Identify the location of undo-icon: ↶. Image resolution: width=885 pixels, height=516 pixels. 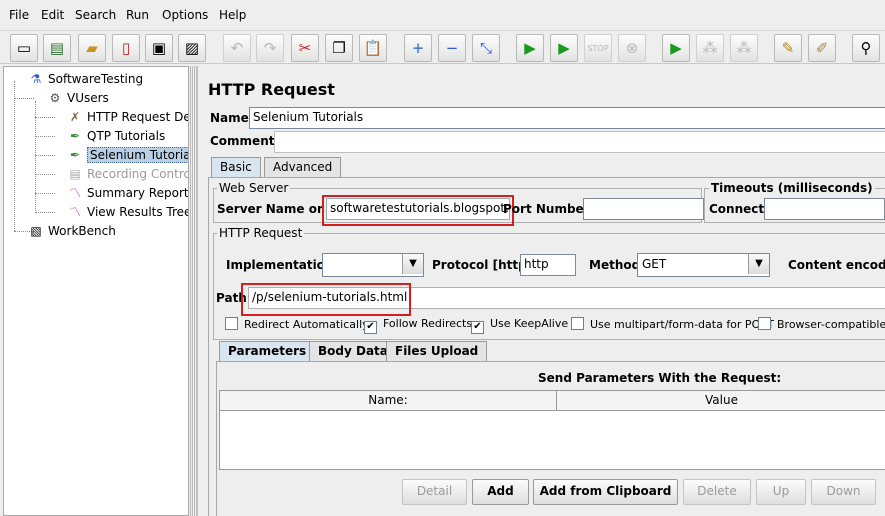
(237, 48).